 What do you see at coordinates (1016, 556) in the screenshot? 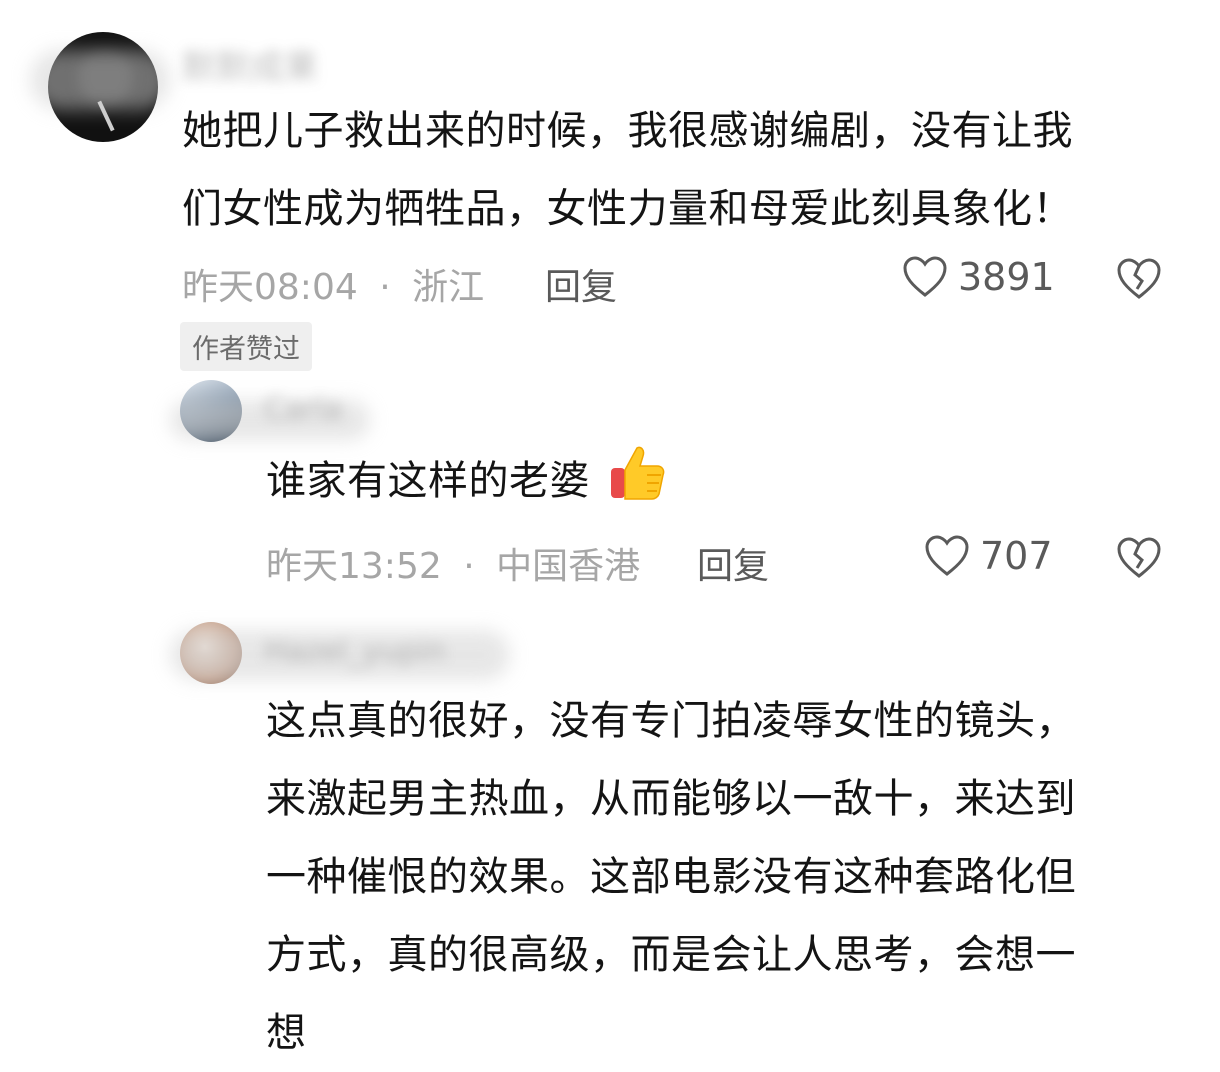
I see `like-count: 707` at bounding box center [1016, 556].